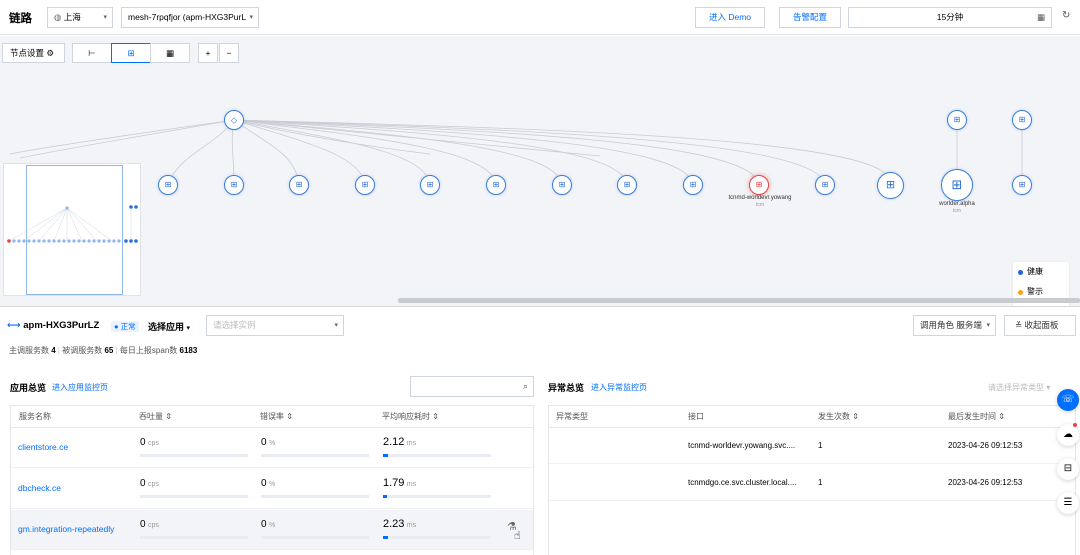 The width and height of the screenshot is (1080, 555). What do you see at coordinates (1075, 425) in the screenshot?
I see `notification-dot` at bounding box center [1075, 425].